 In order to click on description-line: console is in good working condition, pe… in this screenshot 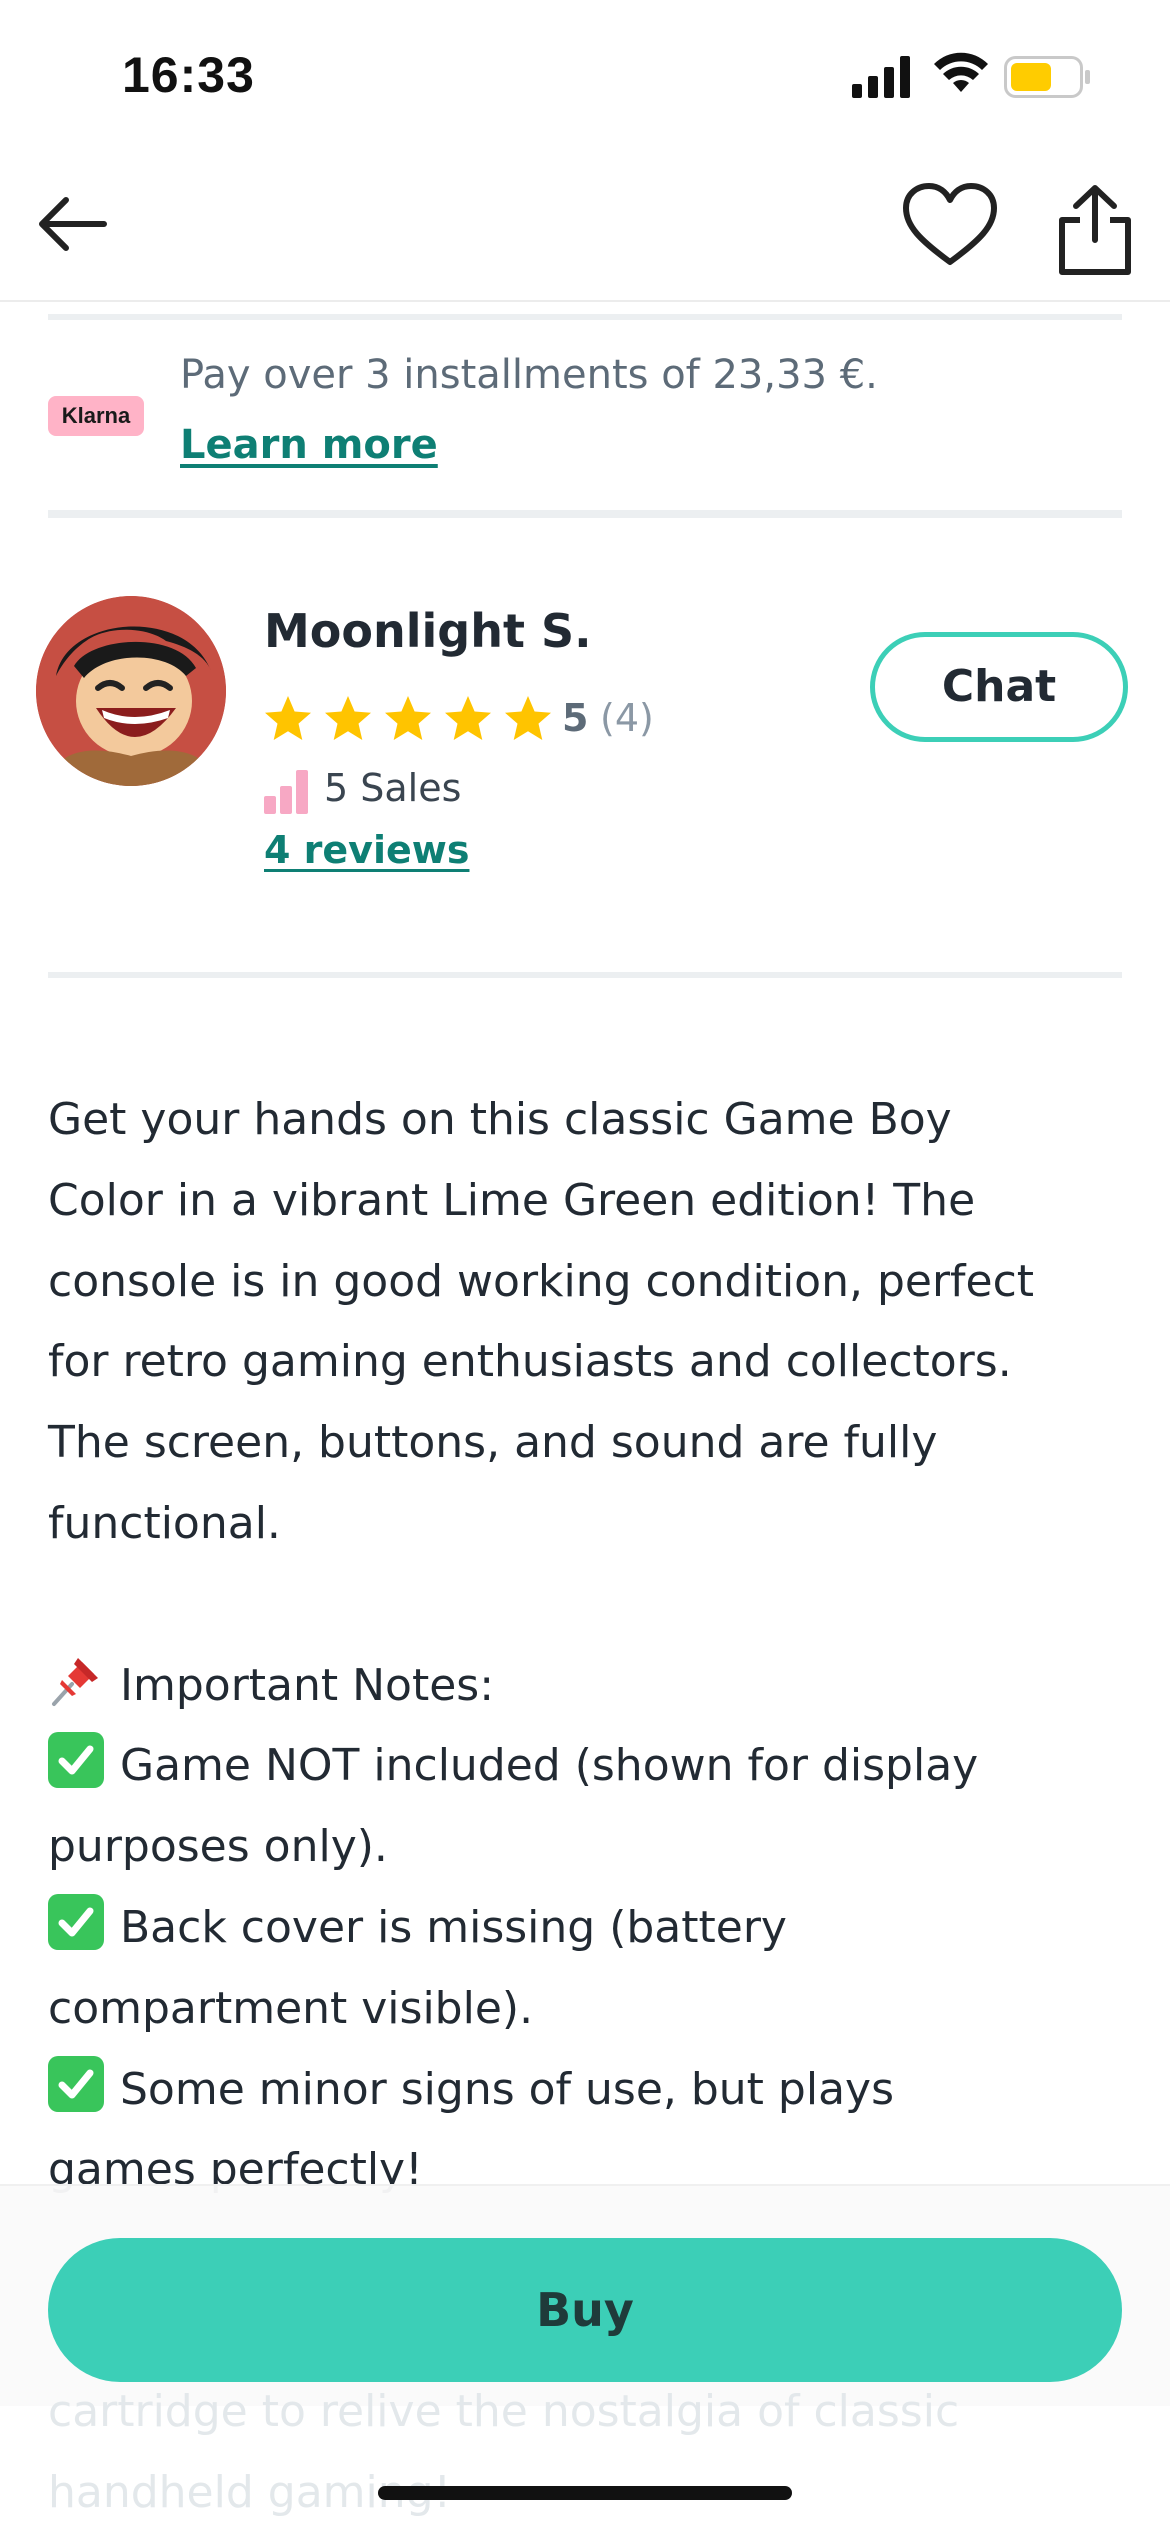, I will do `click(541, 1281)`.